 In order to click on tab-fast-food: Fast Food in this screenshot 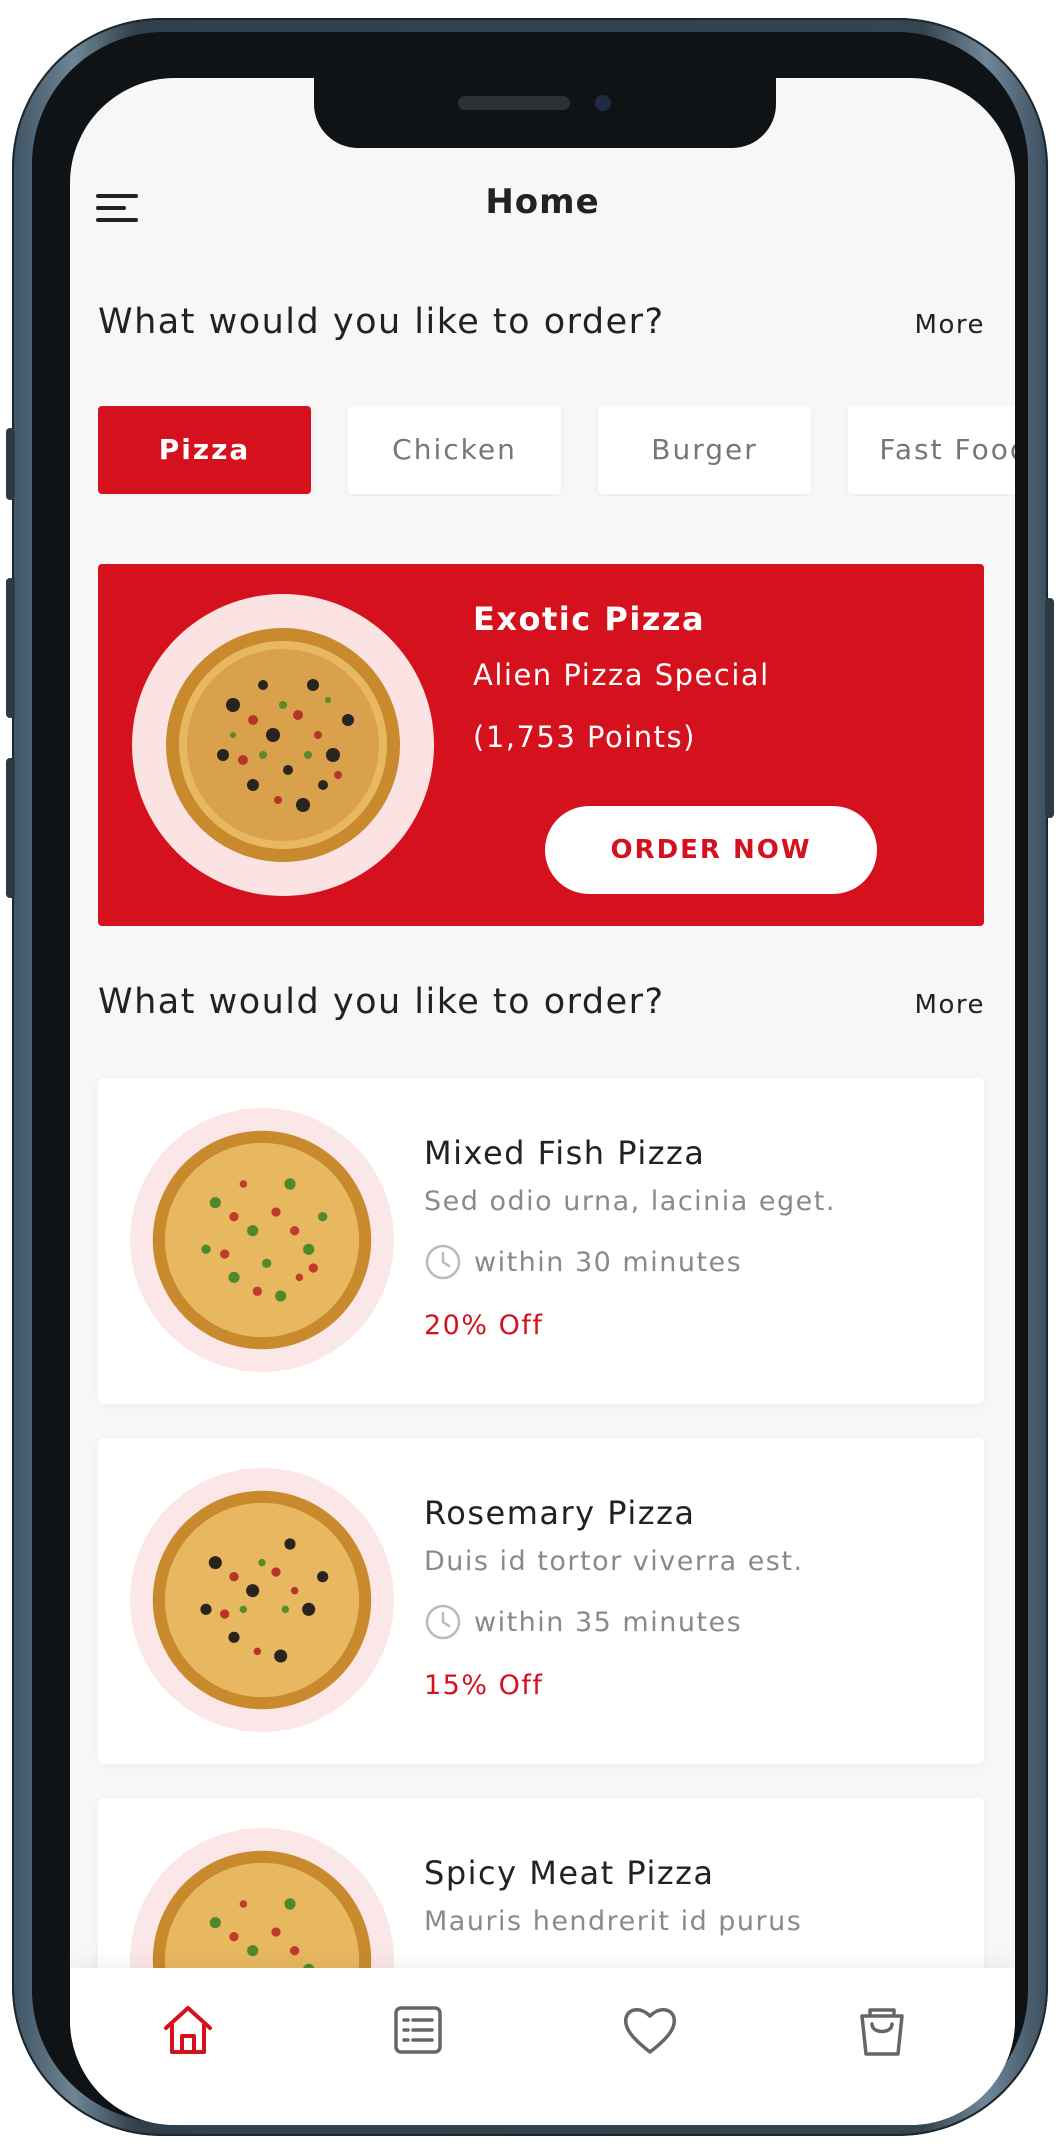, I will do `click(931, 450)`.